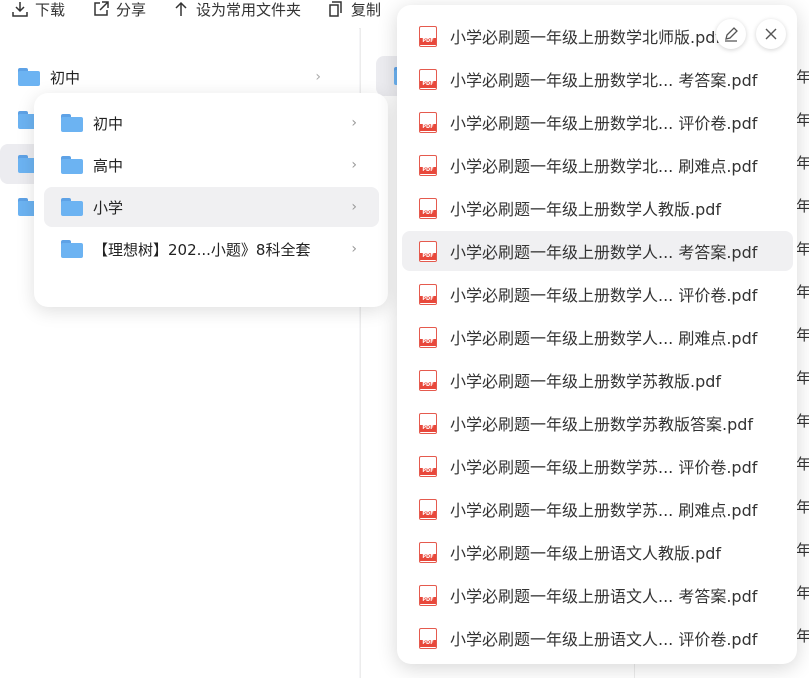  I want to click on file-name: 小学必刷题一年级上册数学苏教版答案.pdf, so click(602, 424).